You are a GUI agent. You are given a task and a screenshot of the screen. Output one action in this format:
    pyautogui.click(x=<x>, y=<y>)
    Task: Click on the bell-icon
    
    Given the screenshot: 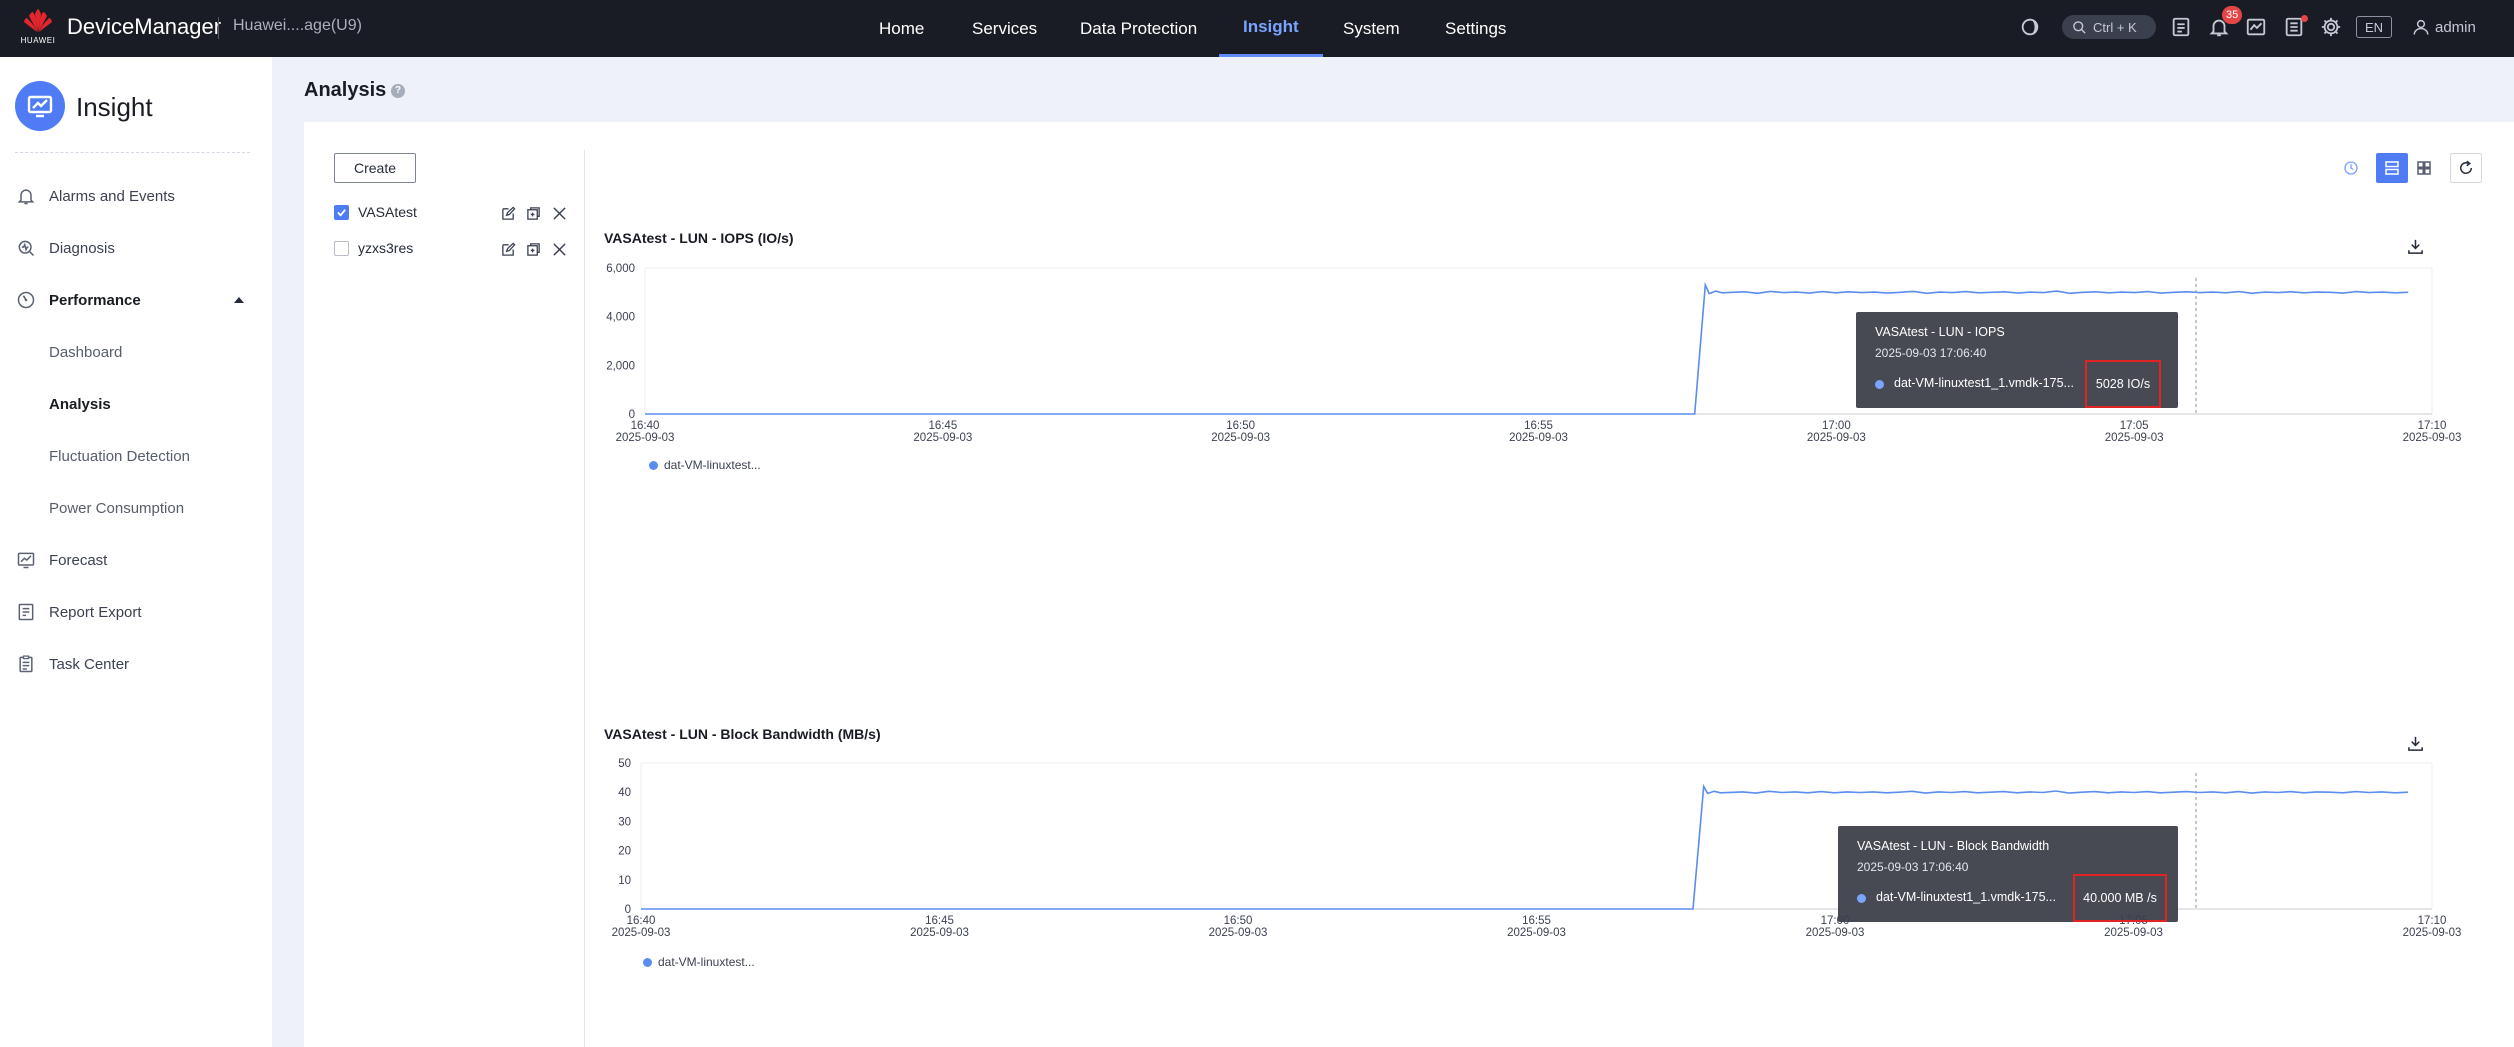 What is the action you would take?
    pyautogui.click(x=26, y=196)
    